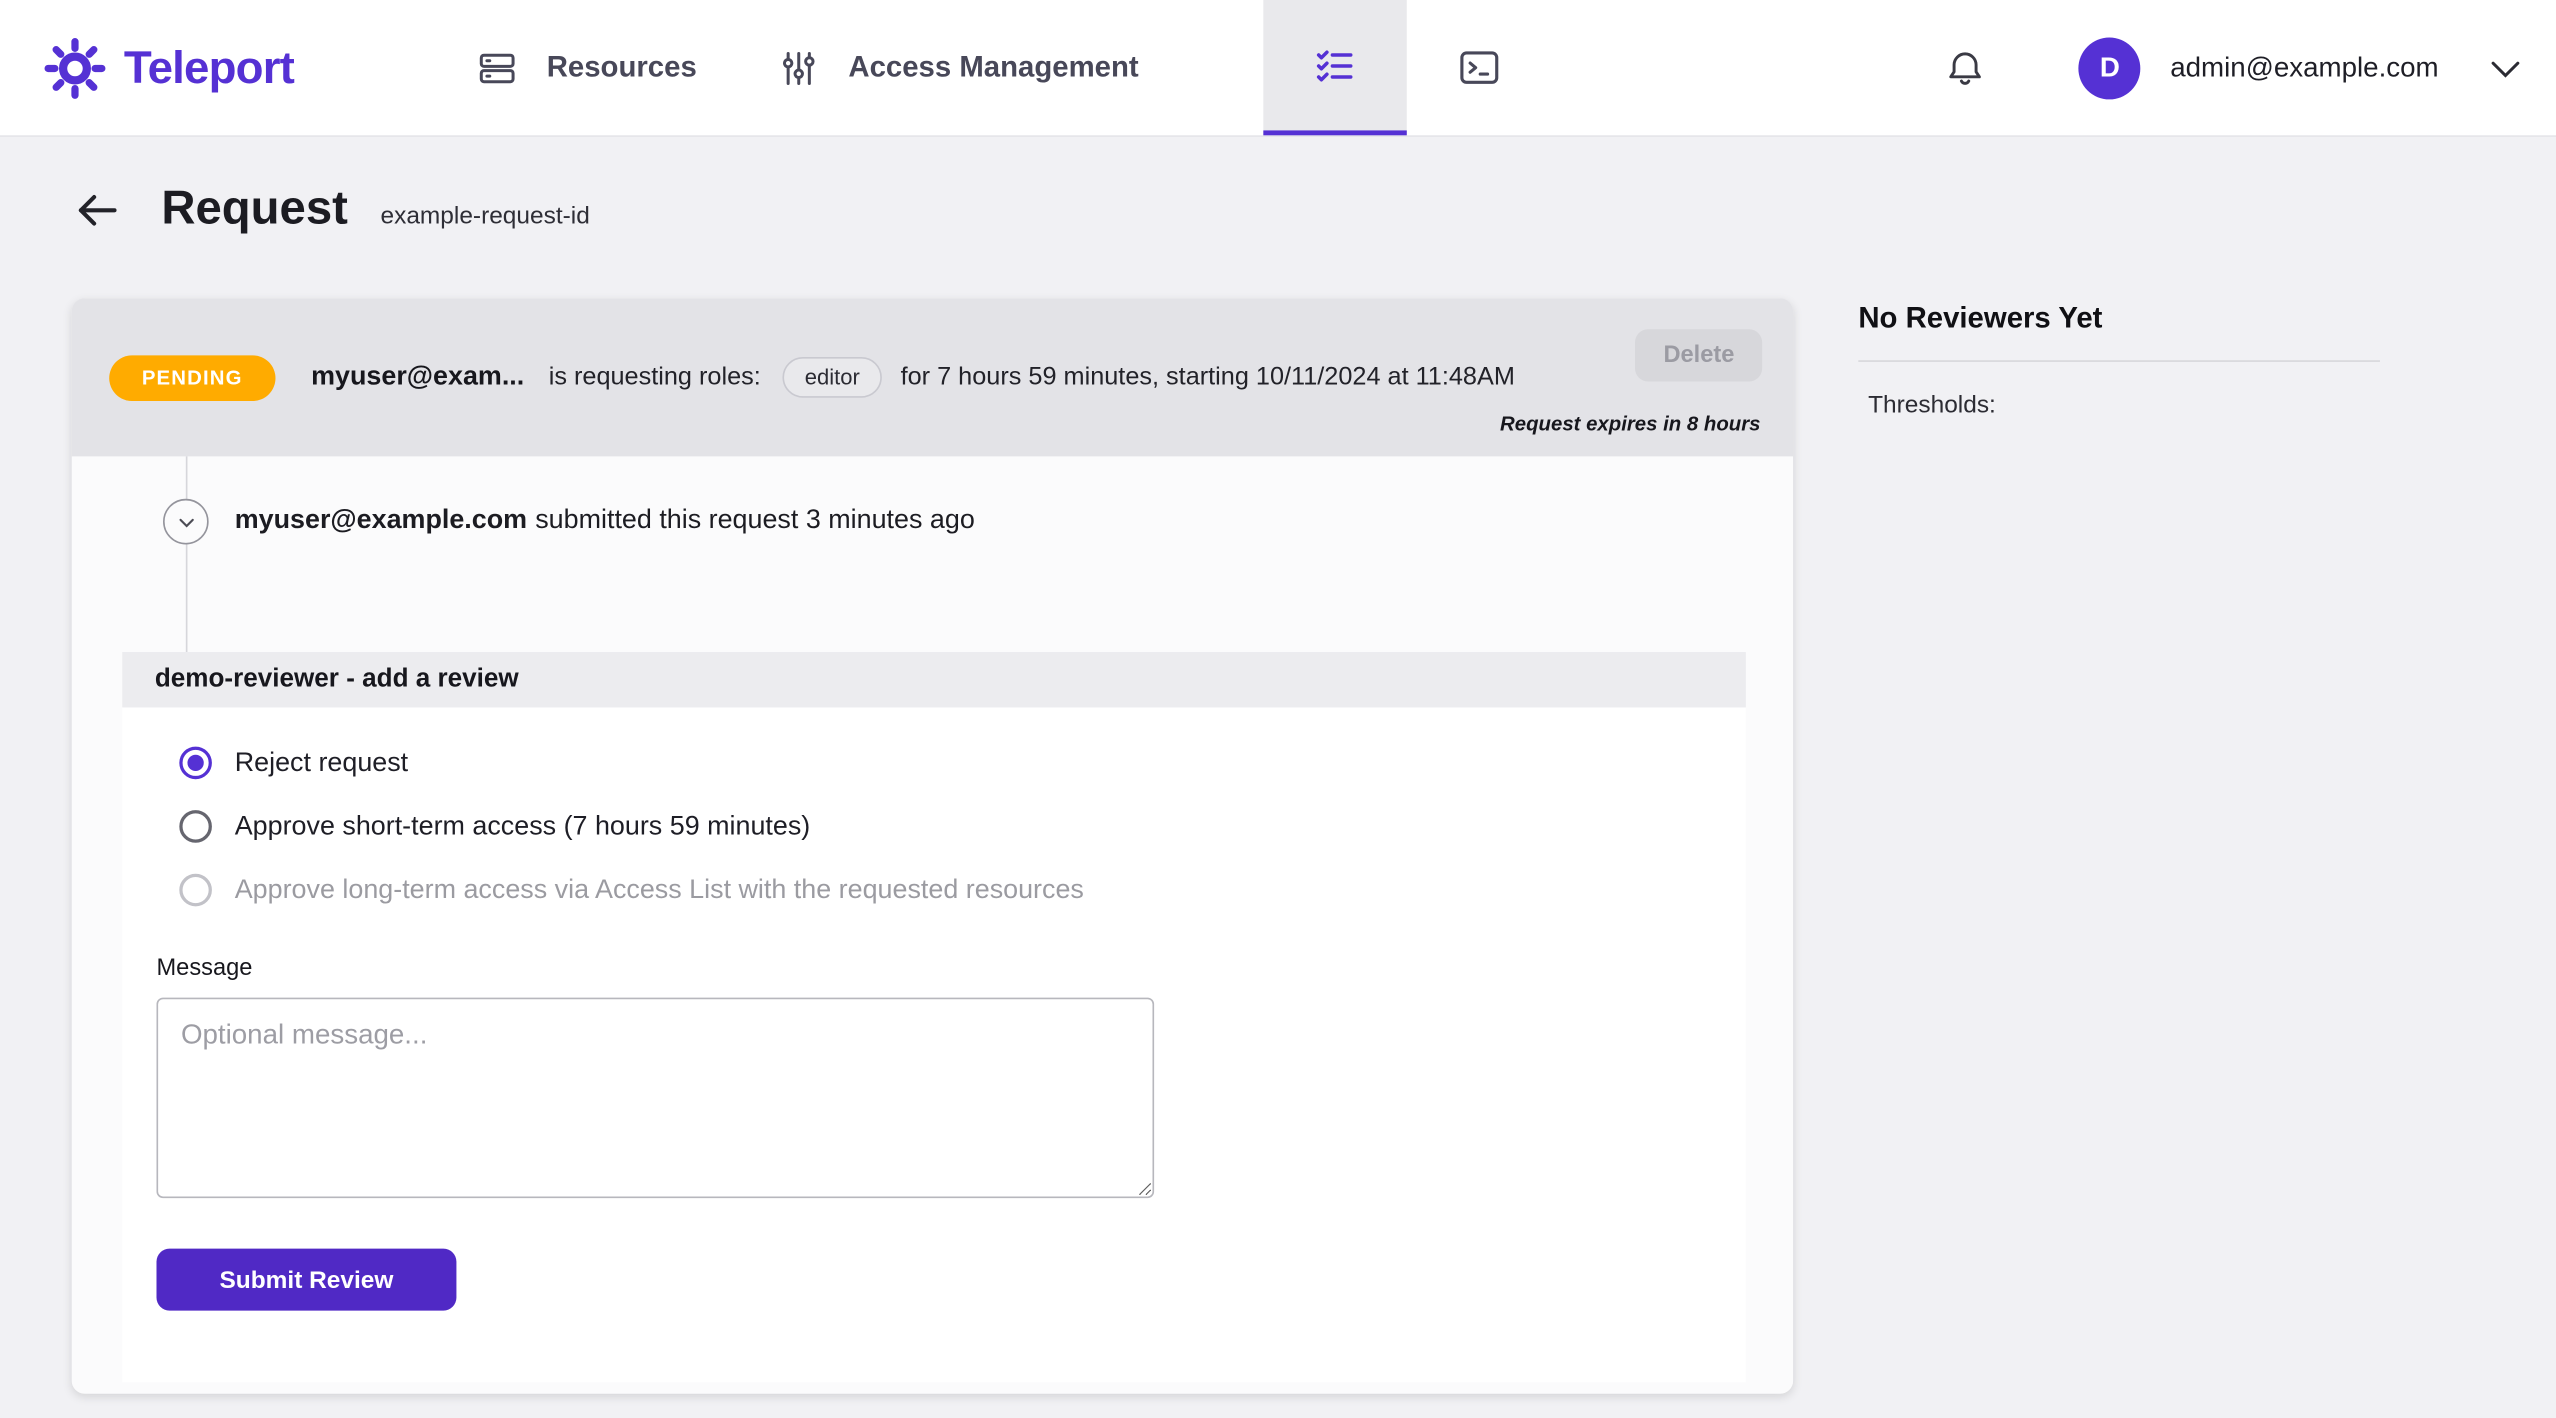 This screenshot has height=1418, width=2556. I want to click on request-id: example-request-id, so click(485, 216).